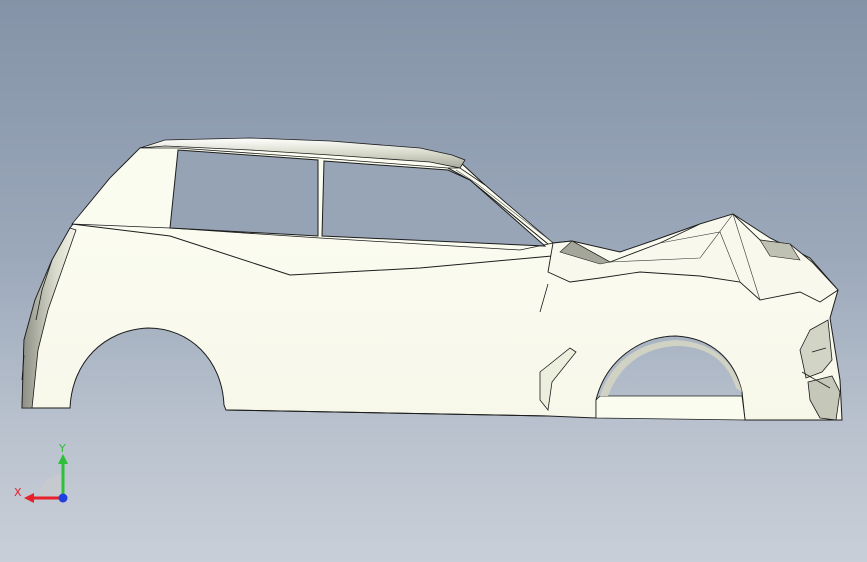 Image resolution: width=867 pixels, height=562 pixels. I want to click on front-wheel-arch-floor, so click(670, 408).